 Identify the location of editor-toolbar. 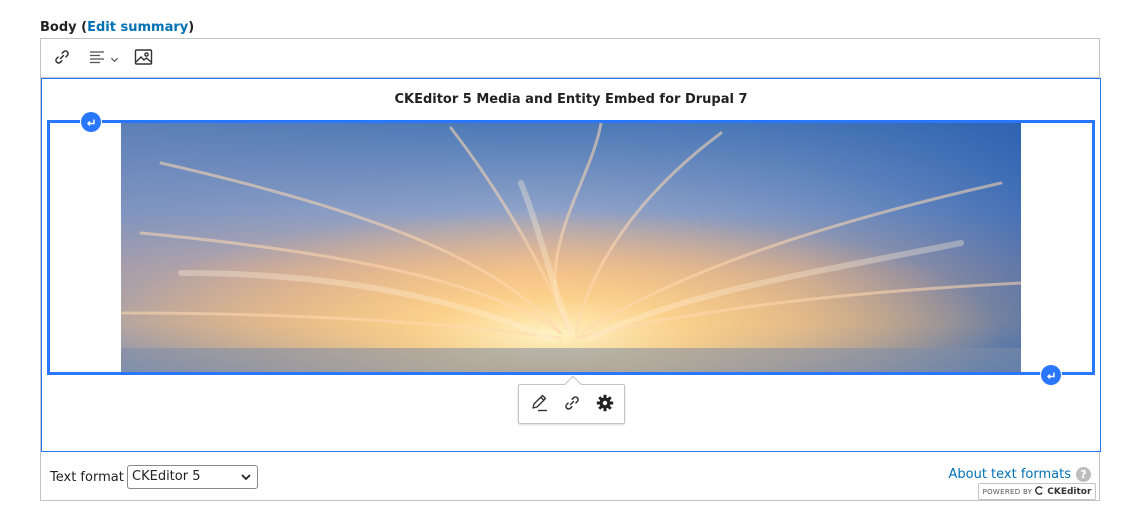
(570, 58).